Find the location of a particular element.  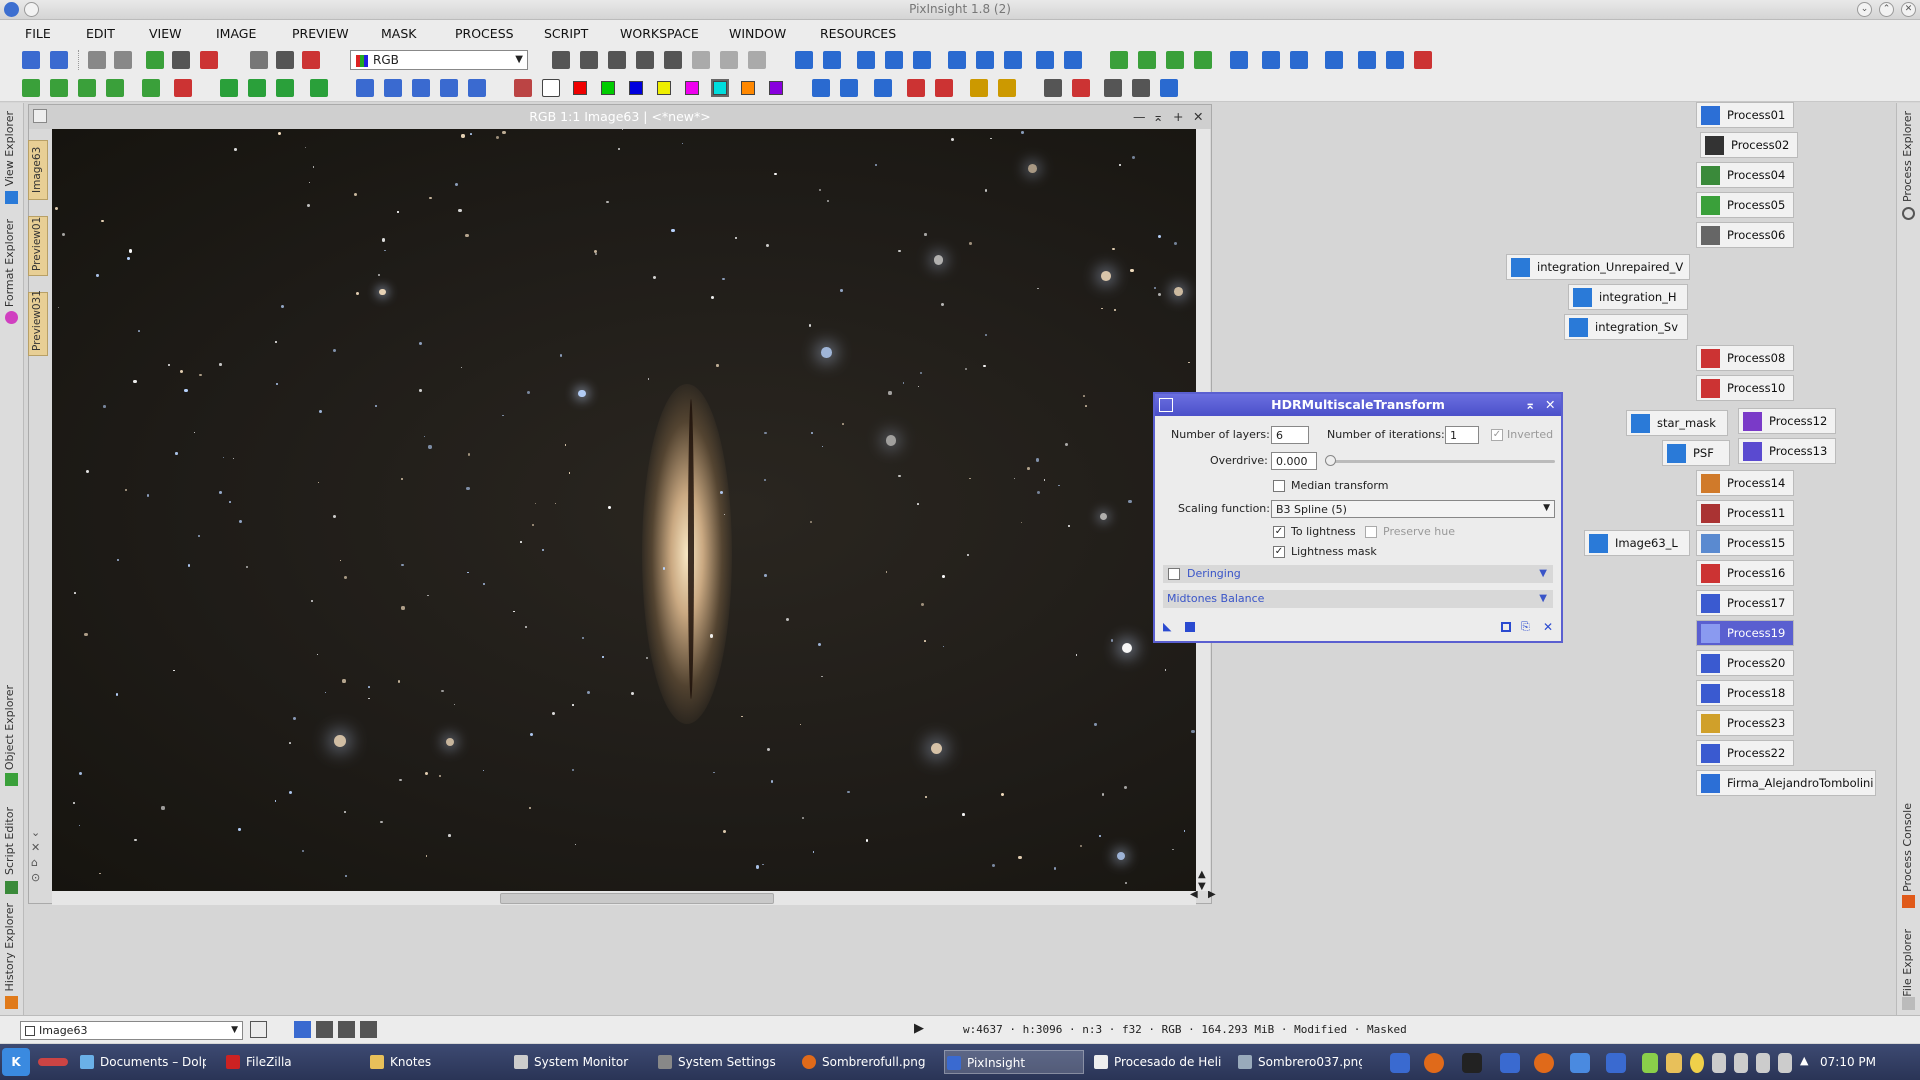

image-side-tools: ⌄ ✕ ⌂ ⊙ is located at coordinates (35, 855).